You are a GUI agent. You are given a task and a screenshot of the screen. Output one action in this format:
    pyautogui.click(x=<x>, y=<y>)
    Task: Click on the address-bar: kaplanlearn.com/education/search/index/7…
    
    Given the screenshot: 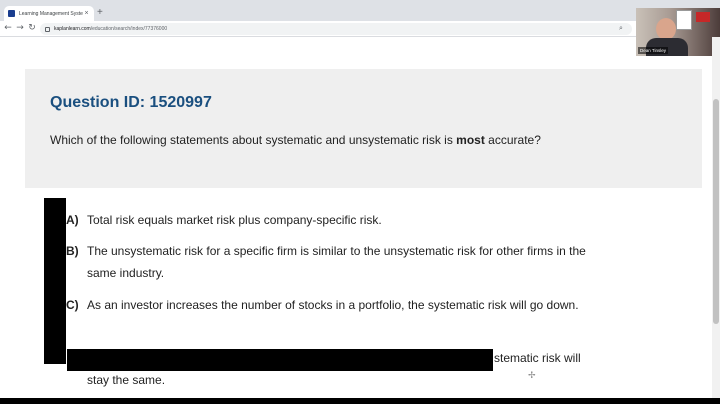 What is the action you would take?
    pyautogui.click(x=336, y=29)
    